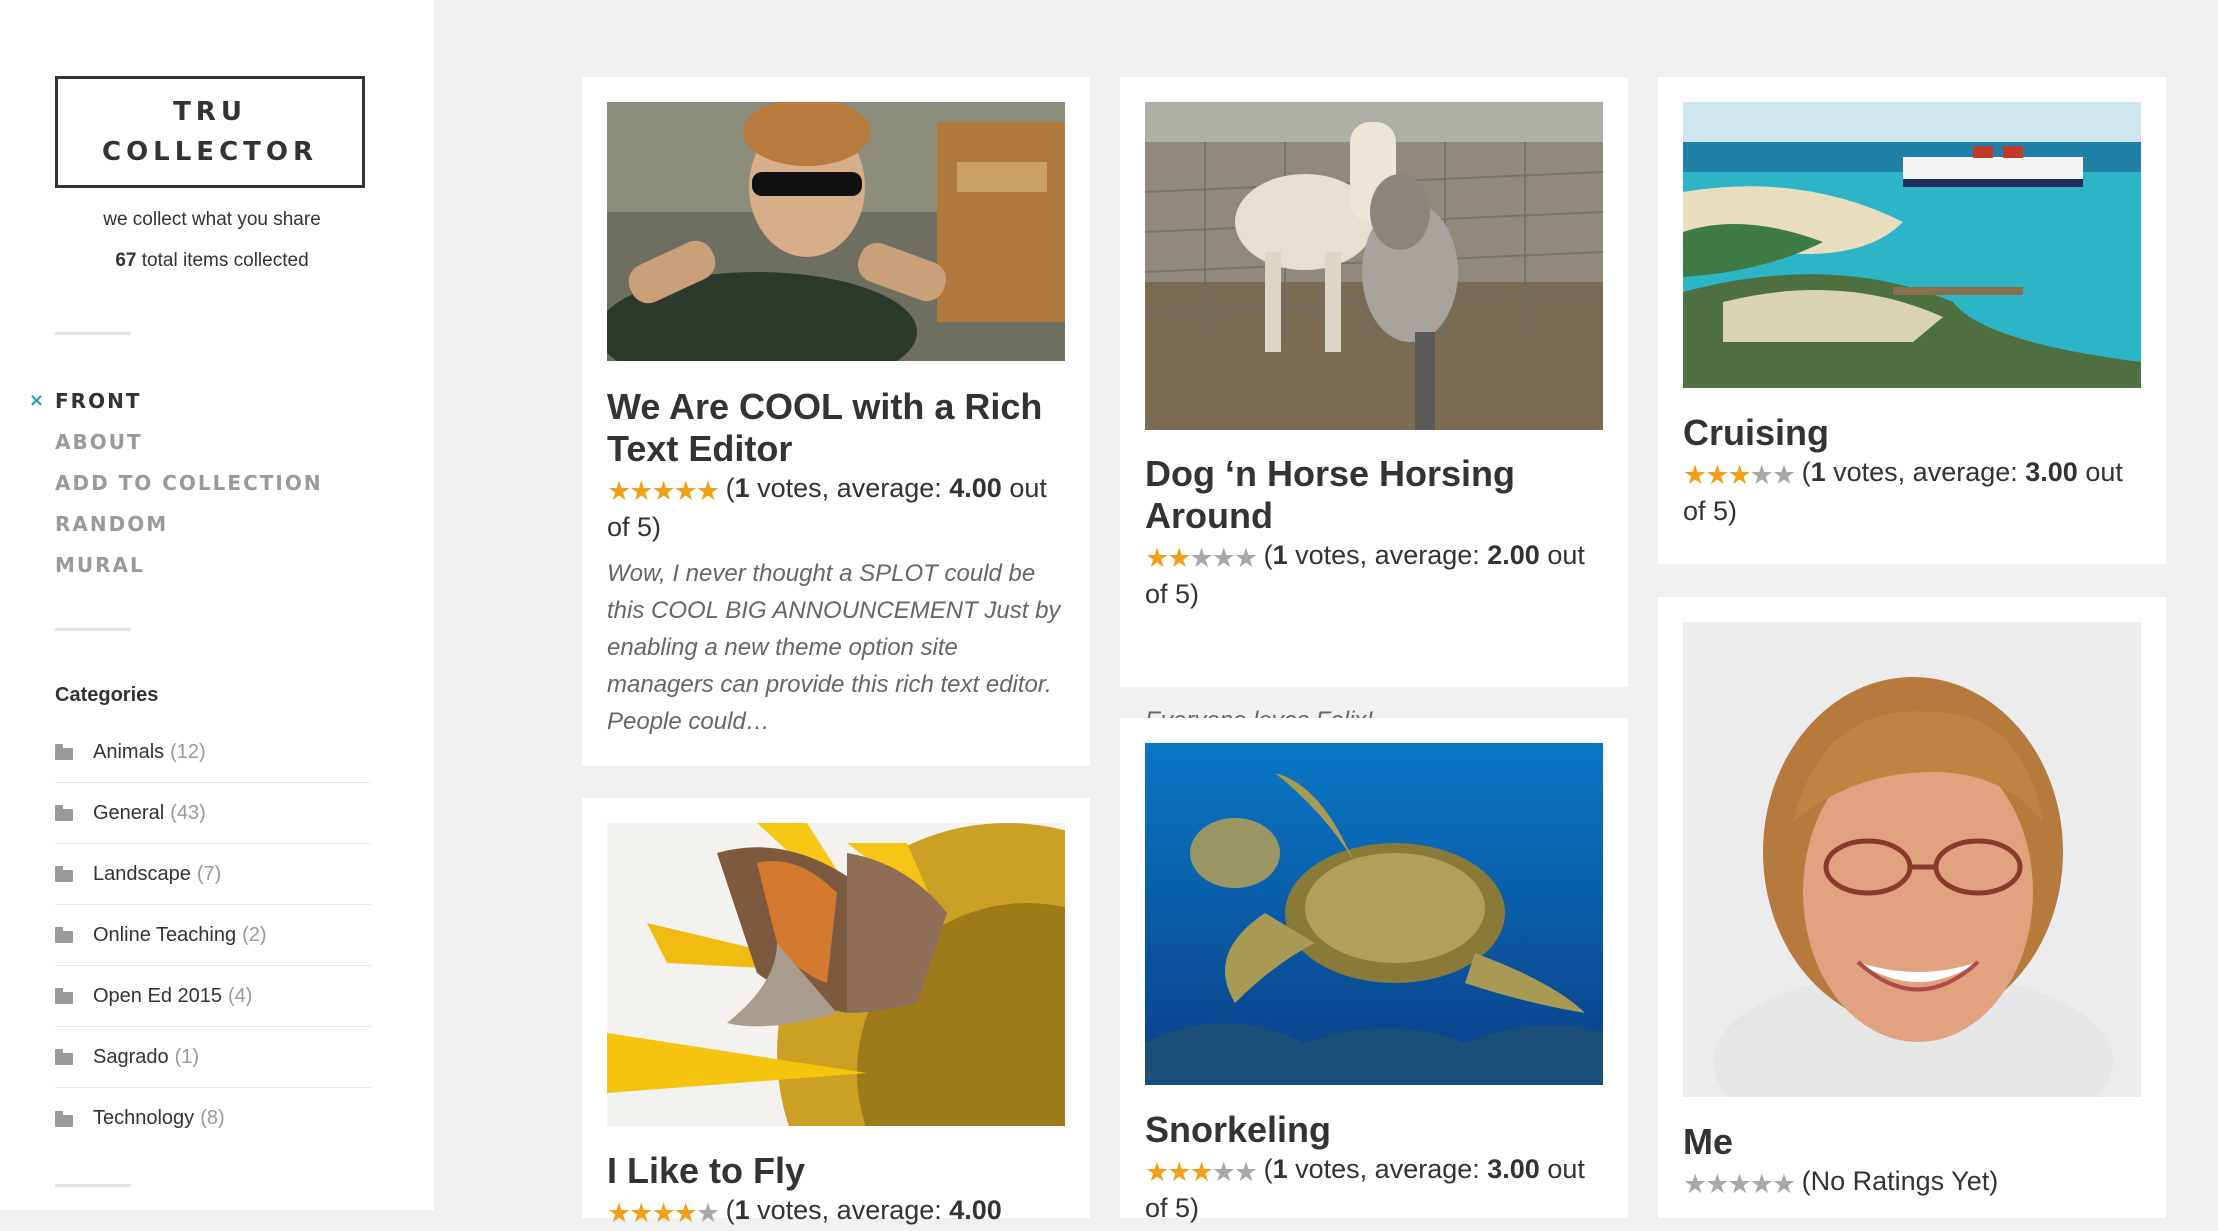 This screenshot has height=1231, width=2218. What do you see at coordinates (189, 570) in the screenshot?
I see `nav-item-mural: MURAL` at bounding box center [189, 570].